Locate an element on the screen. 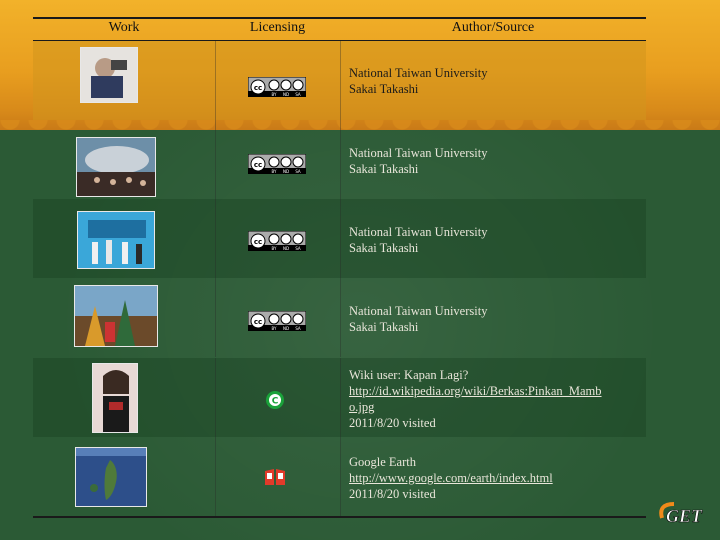  table-top-rule is located at coordinates (339, 18).